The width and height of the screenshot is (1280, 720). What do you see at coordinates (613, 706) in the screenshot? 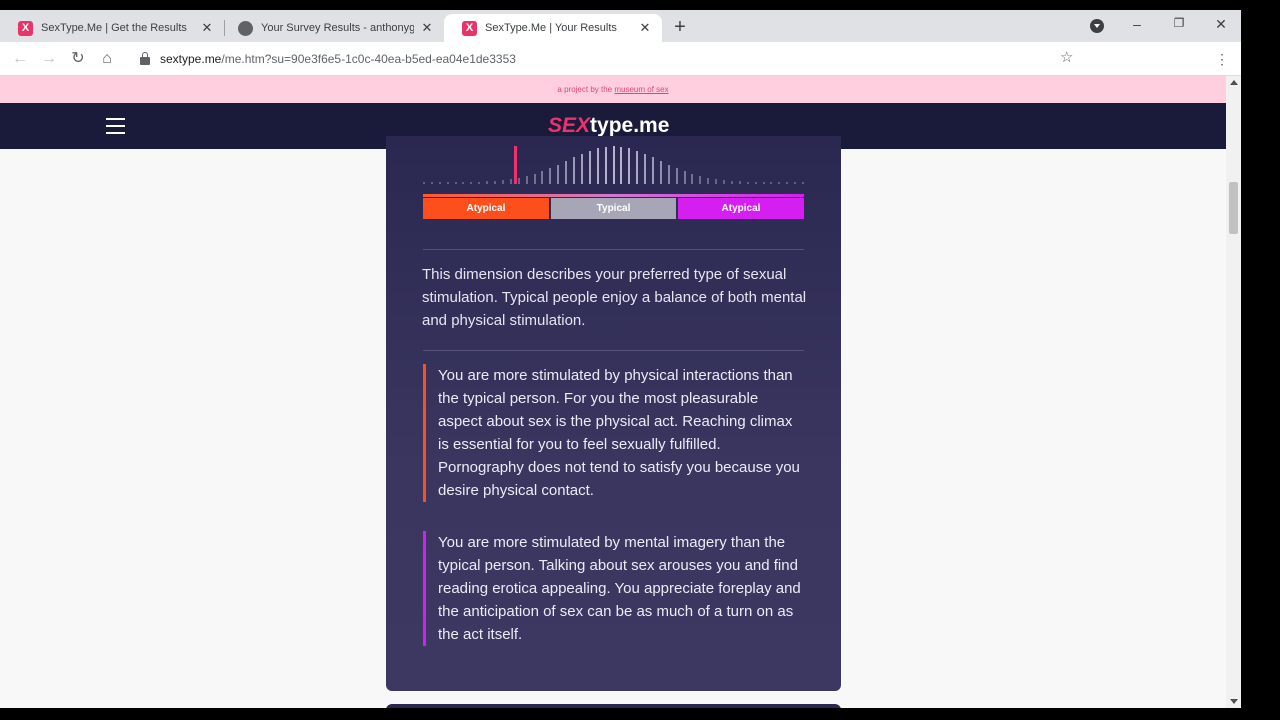
I see `next-card` at bounding box center [613, 706].